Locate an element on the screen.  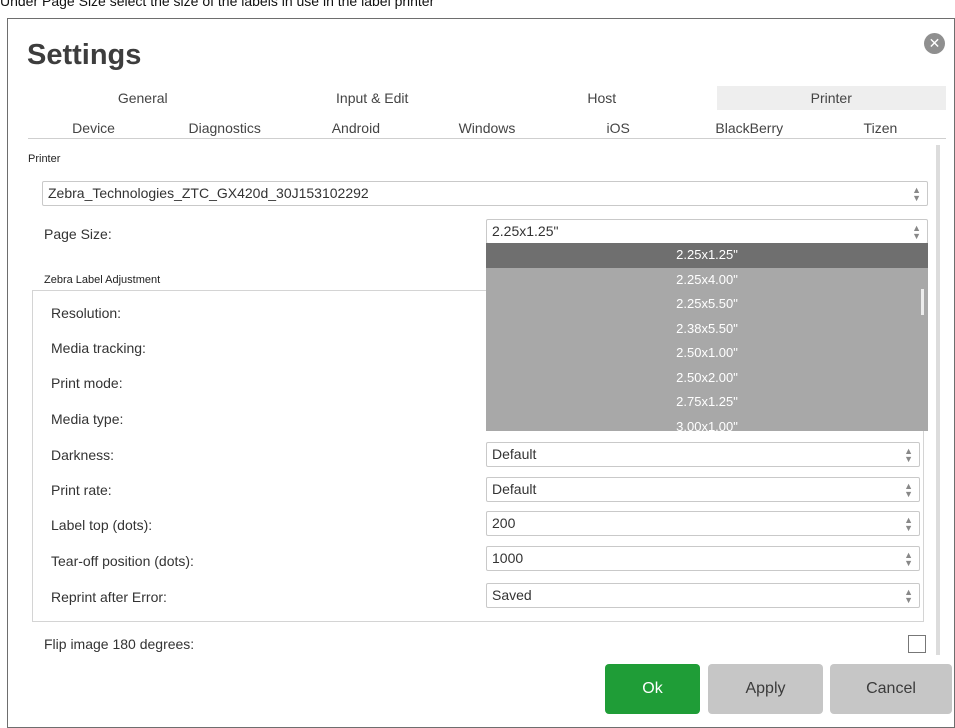
tab-general: General is located at coordinates (143, 98).